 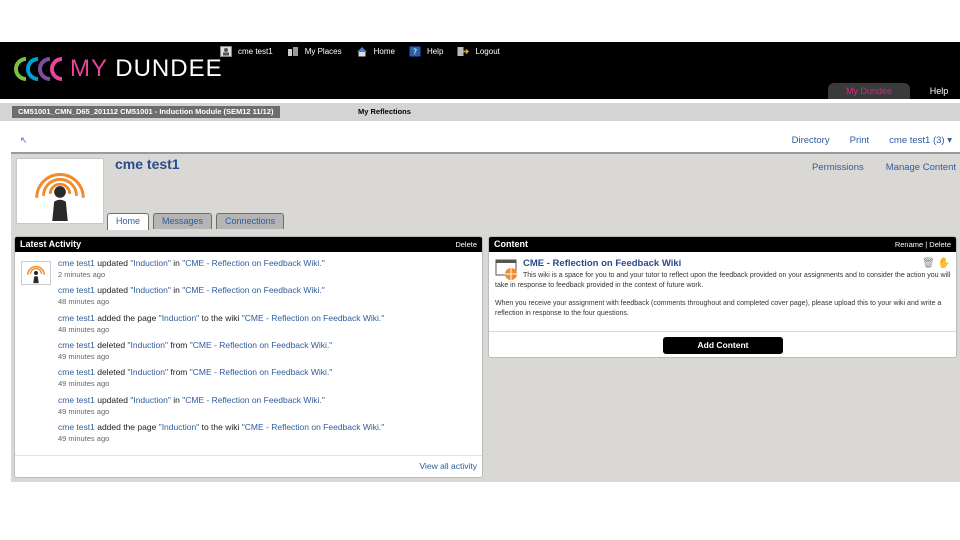 What do you see at coordinates (183, 221) in the screenshot?
I see `tab-messages: Messages` at bounding box center [183, 221].